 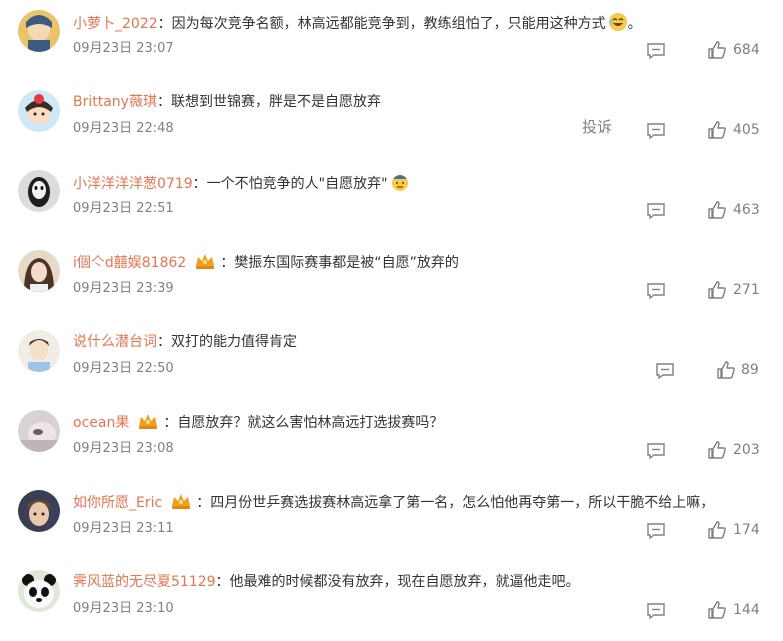 What do you see at coordinates (746, 450) in the screenshot?
I see `like-count: 203` at bounding box center [746, 450].